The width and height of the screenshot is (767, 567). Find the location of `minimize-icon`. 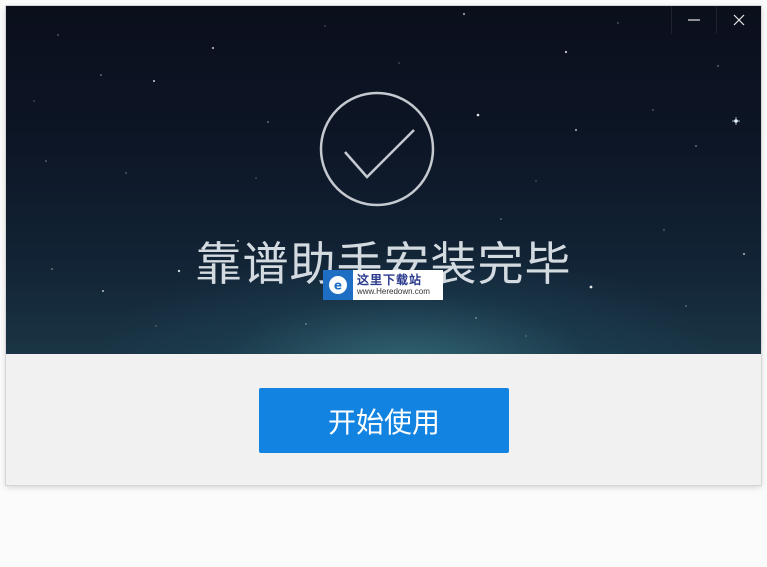

minimize-icon is located at coordinates (694, 20).